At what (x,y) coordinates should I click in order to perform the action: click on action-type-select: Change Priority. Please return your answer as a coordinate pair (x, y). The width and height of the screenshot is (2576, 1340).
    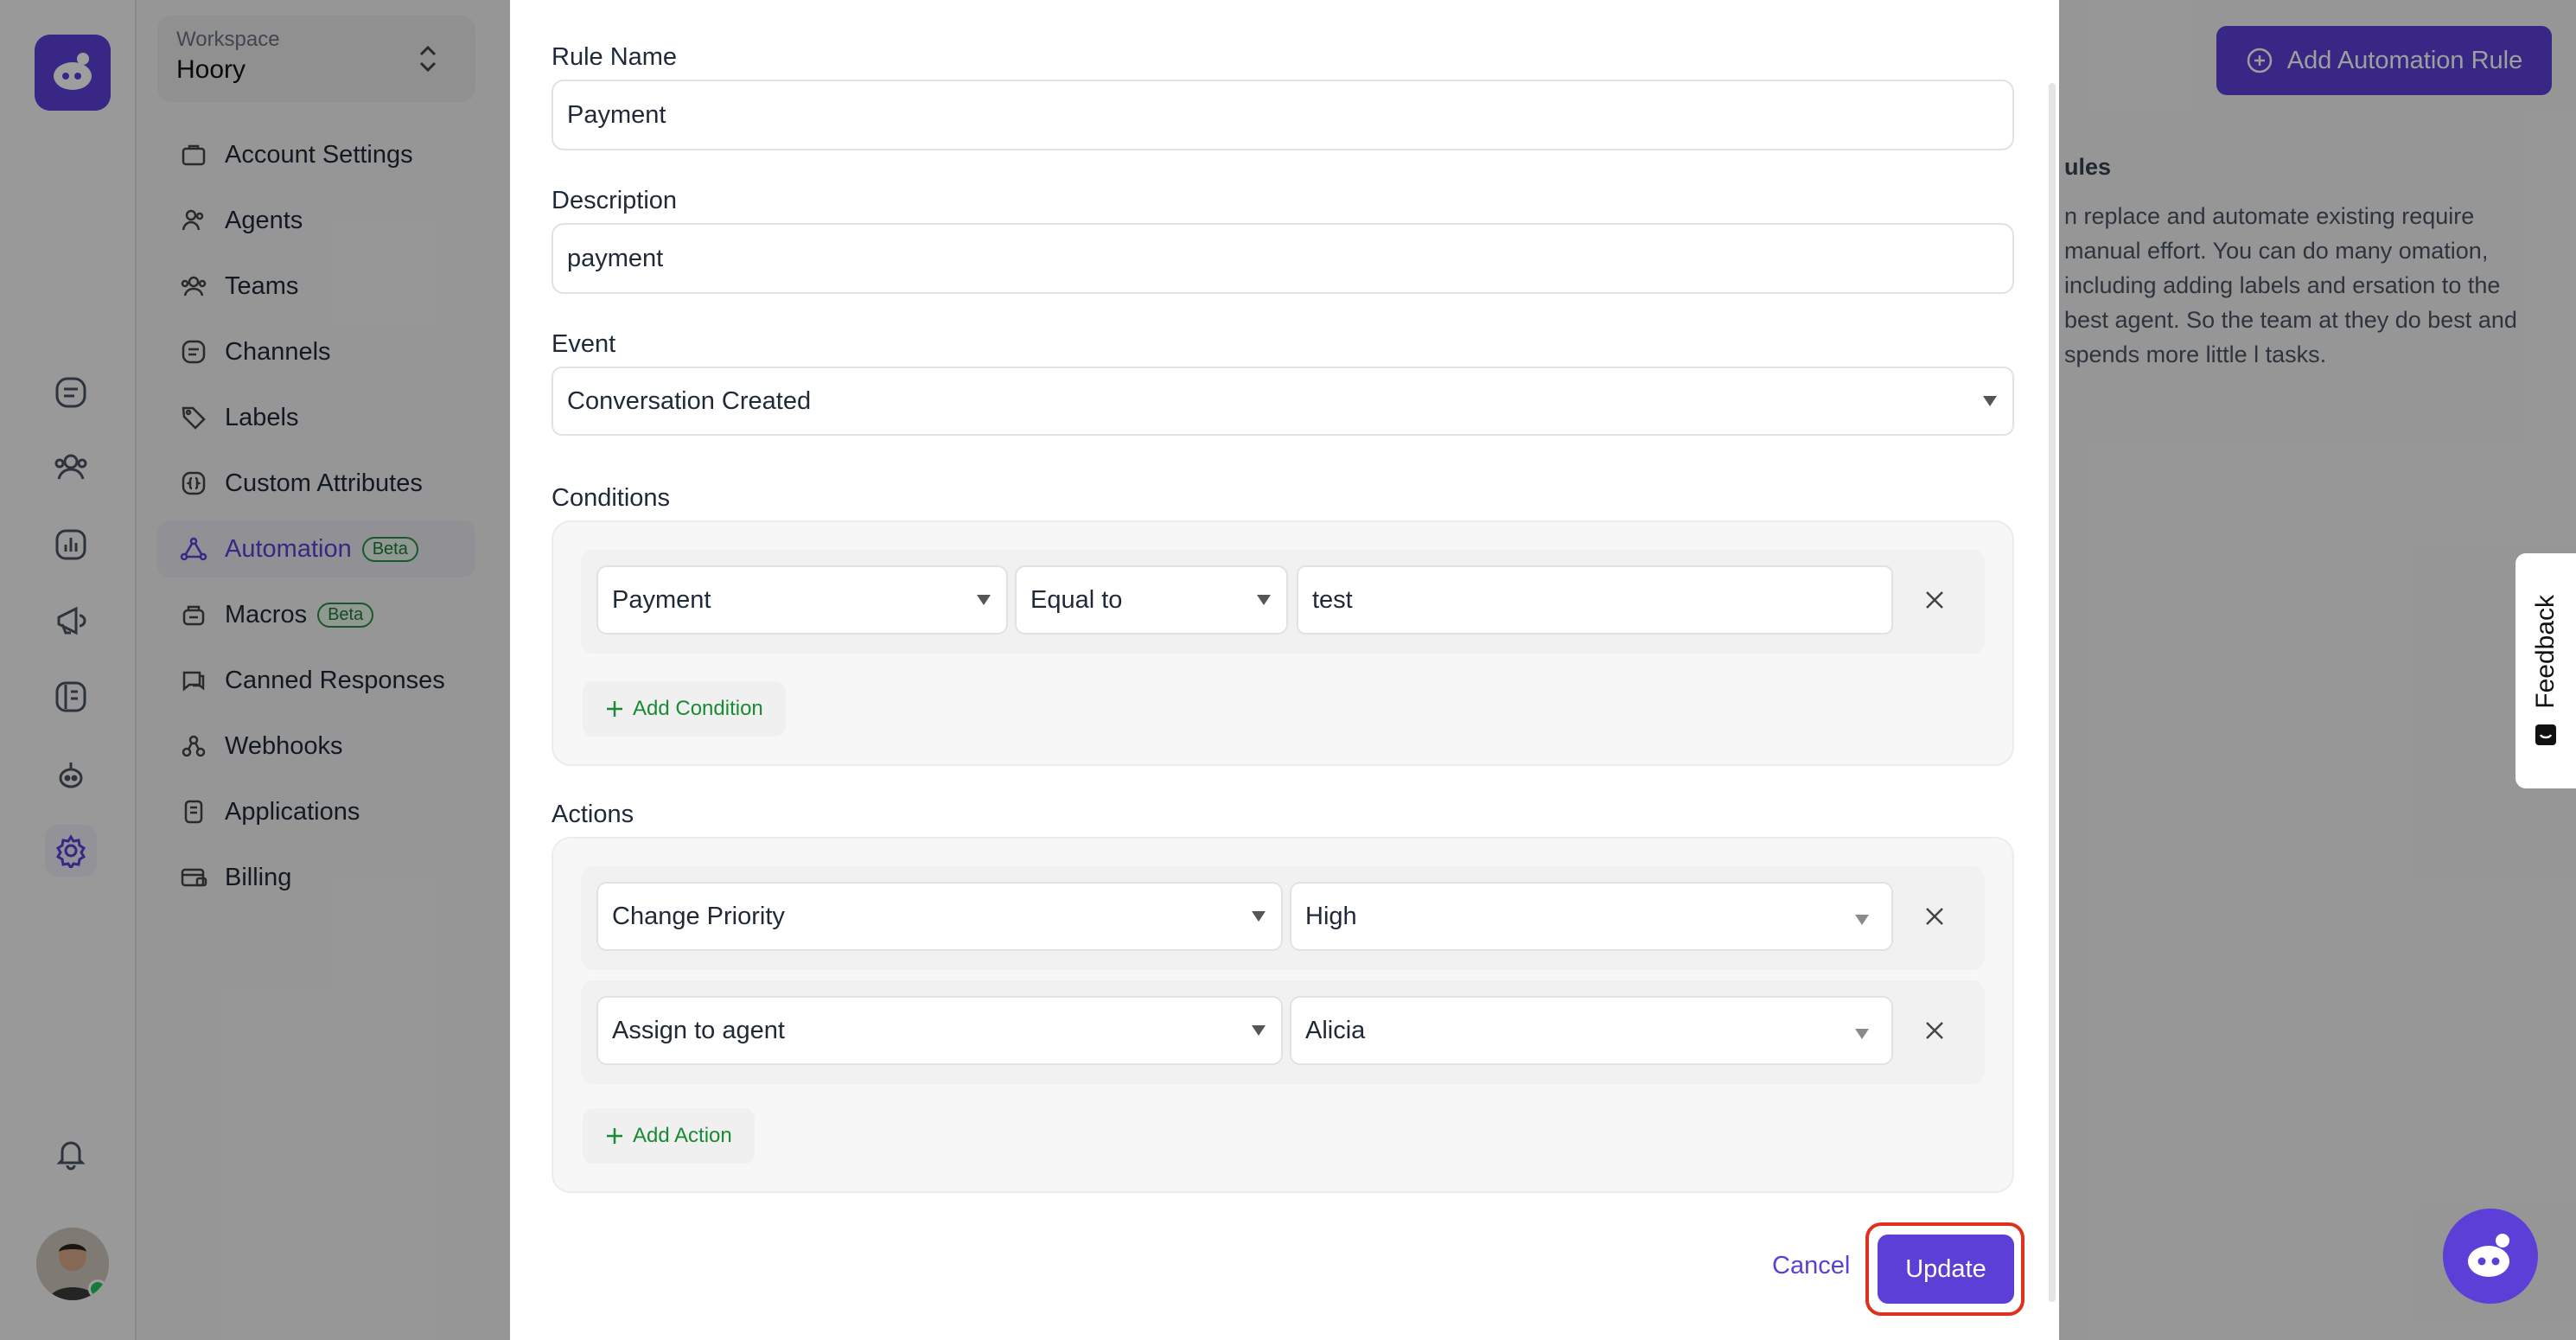
    Looking at the image, I should click on (939, 916).